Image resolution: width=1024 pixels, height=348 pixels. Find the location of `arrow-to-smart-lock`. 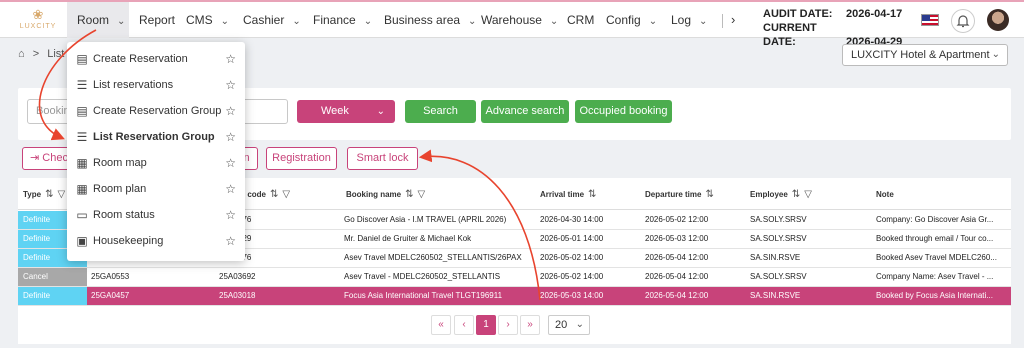

arrow-to-smart-lock is located at coordinates (479, 225).